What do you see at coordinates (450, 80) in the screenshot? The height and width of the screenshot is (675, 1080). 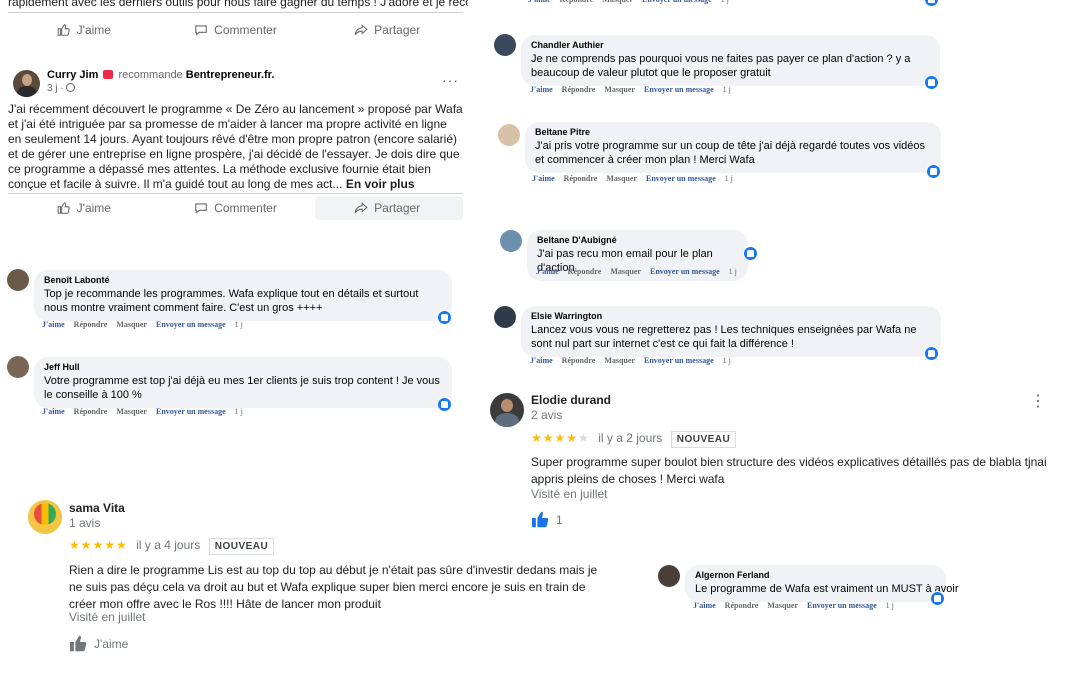 I see `more-options-icon: ···` at bounding box center [450, 80].